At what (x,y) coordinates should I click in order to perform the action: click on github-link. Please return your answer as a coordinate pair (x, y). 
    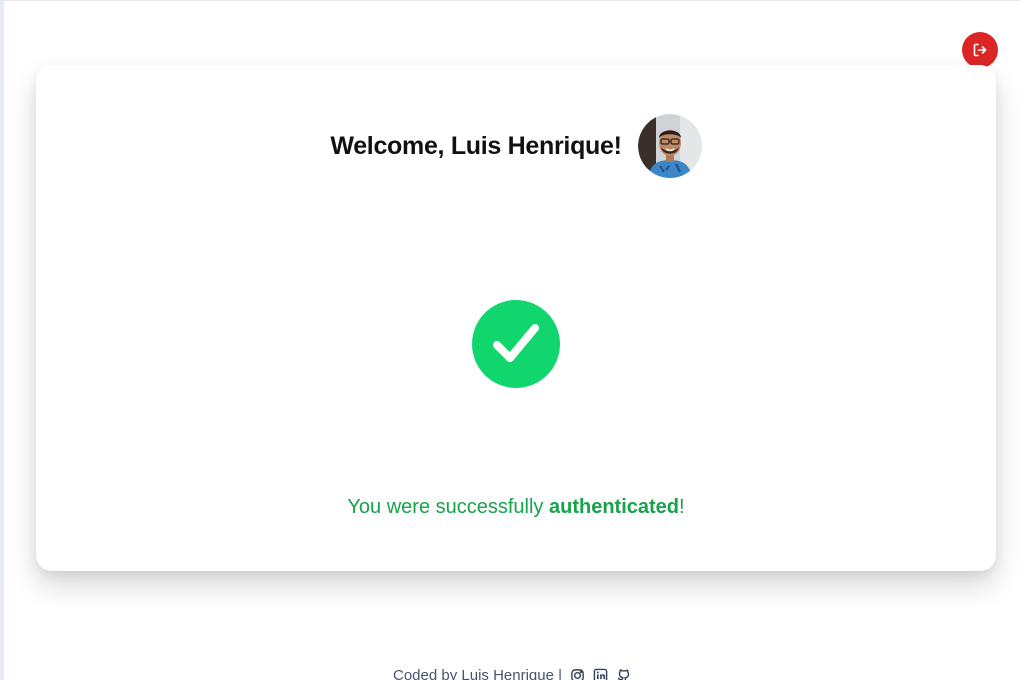
    Looking at the image, I should click on (623, 674).